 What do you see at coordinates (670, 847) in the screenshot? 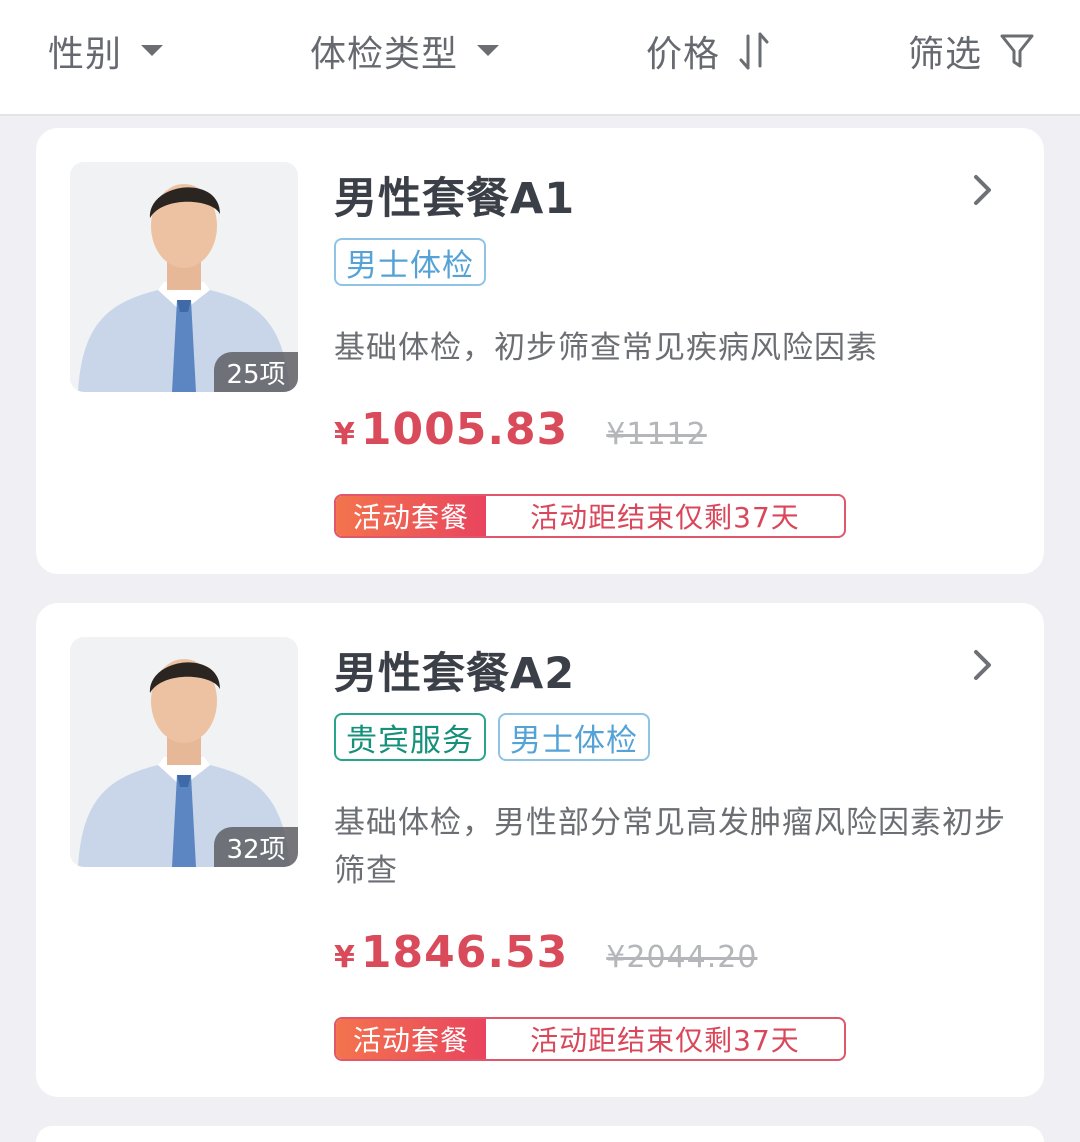
I see `package-description: 基础体检，男性部分常见高发肿瘤风险因素初步筛查` at bounding box center [670, 847].